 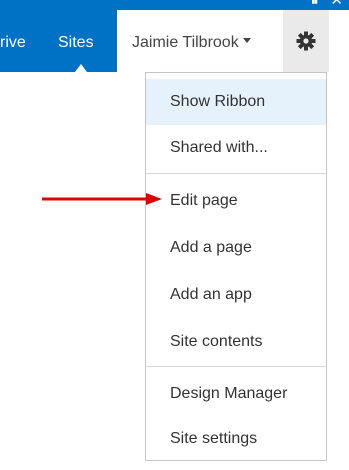 What do you see at coordinates (344, 41) in the screenshot?
I see `suite-bar-edge` at bounding box center [344, 41].